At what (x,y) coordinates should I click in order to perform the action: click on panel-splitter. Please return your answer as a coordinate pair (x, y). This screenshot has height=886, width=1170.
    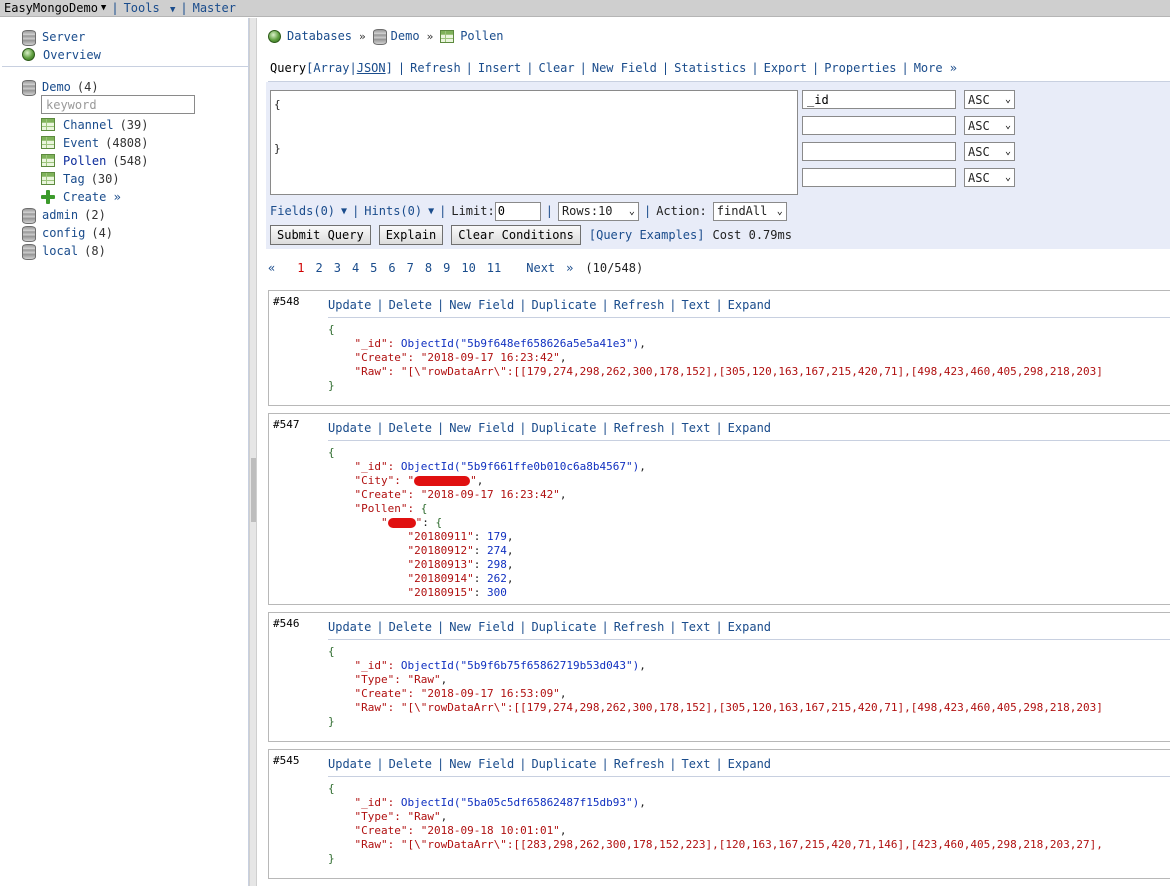
    Looking at the image, I should click on (253, 452).